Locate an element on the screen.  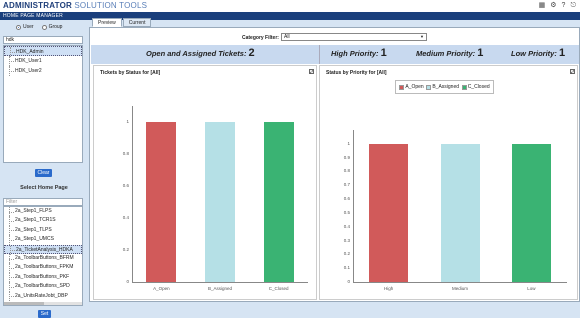
help-icon: ? is located at coordinates (564, 6).